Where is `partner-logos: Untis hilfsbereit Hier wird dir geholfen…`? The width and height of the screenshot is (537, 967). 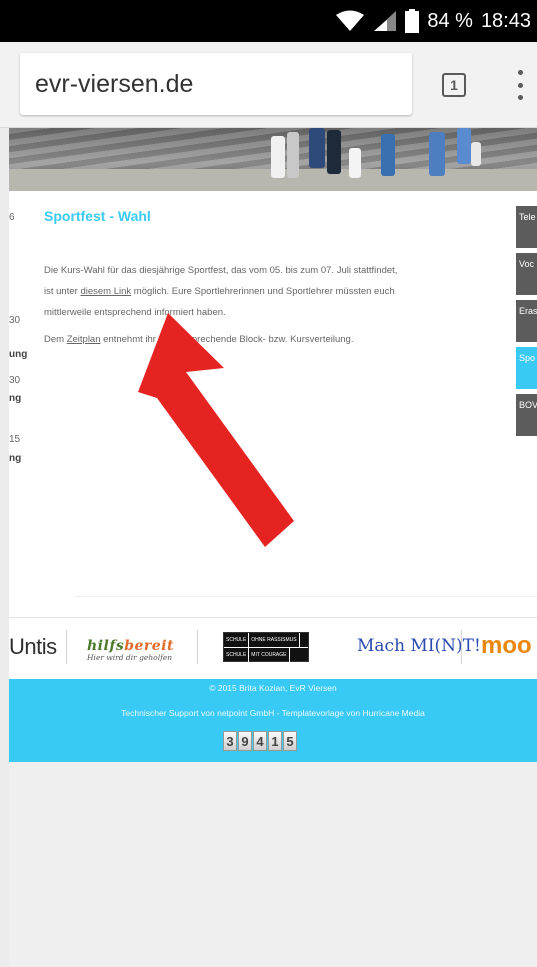 partner-logos: Untis hilfsbereit Hier wird dir geholfen… is located at coordinates (273, 648).